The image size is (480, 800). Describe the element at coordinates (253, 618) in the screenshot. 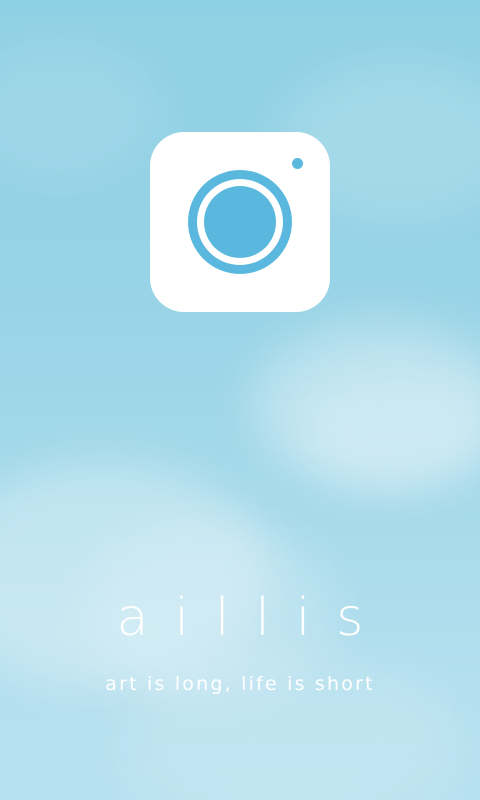

I see `app-name: aillis` at that location.